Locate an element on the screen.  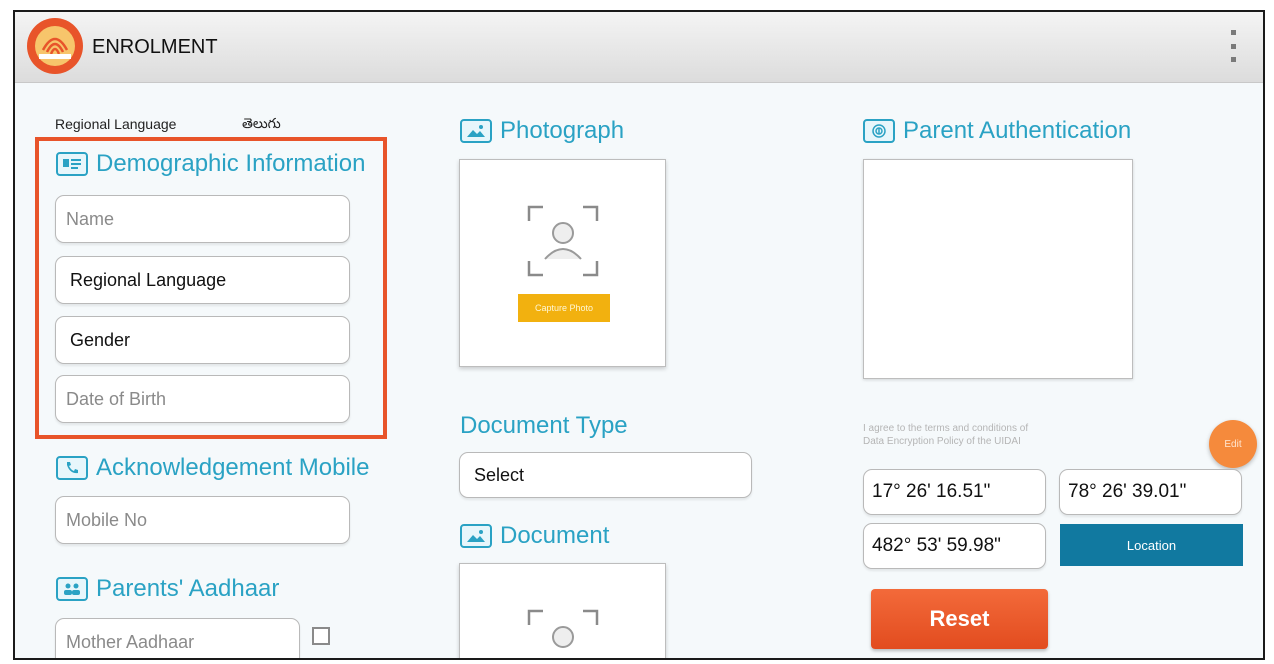
name-input: Name is located at coordinates (202, 219).